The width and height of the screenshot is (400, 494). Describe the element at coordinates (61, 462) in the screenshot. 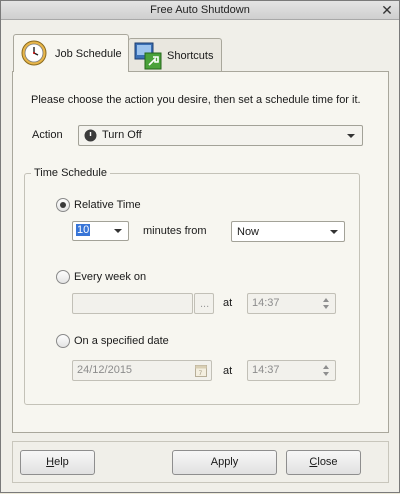

I see `help-button-label: elp` at that location.